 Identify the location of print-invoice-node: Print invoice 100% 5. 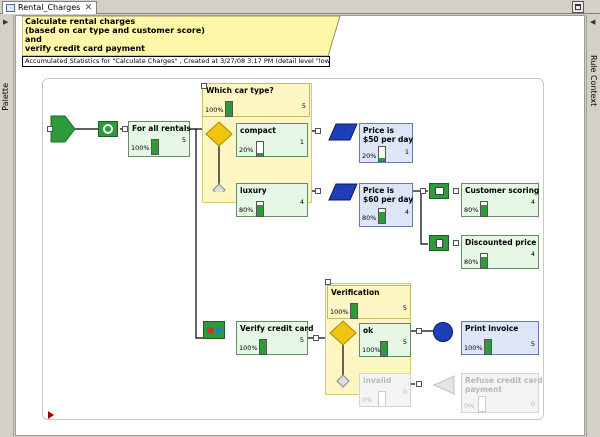
(500, 338).